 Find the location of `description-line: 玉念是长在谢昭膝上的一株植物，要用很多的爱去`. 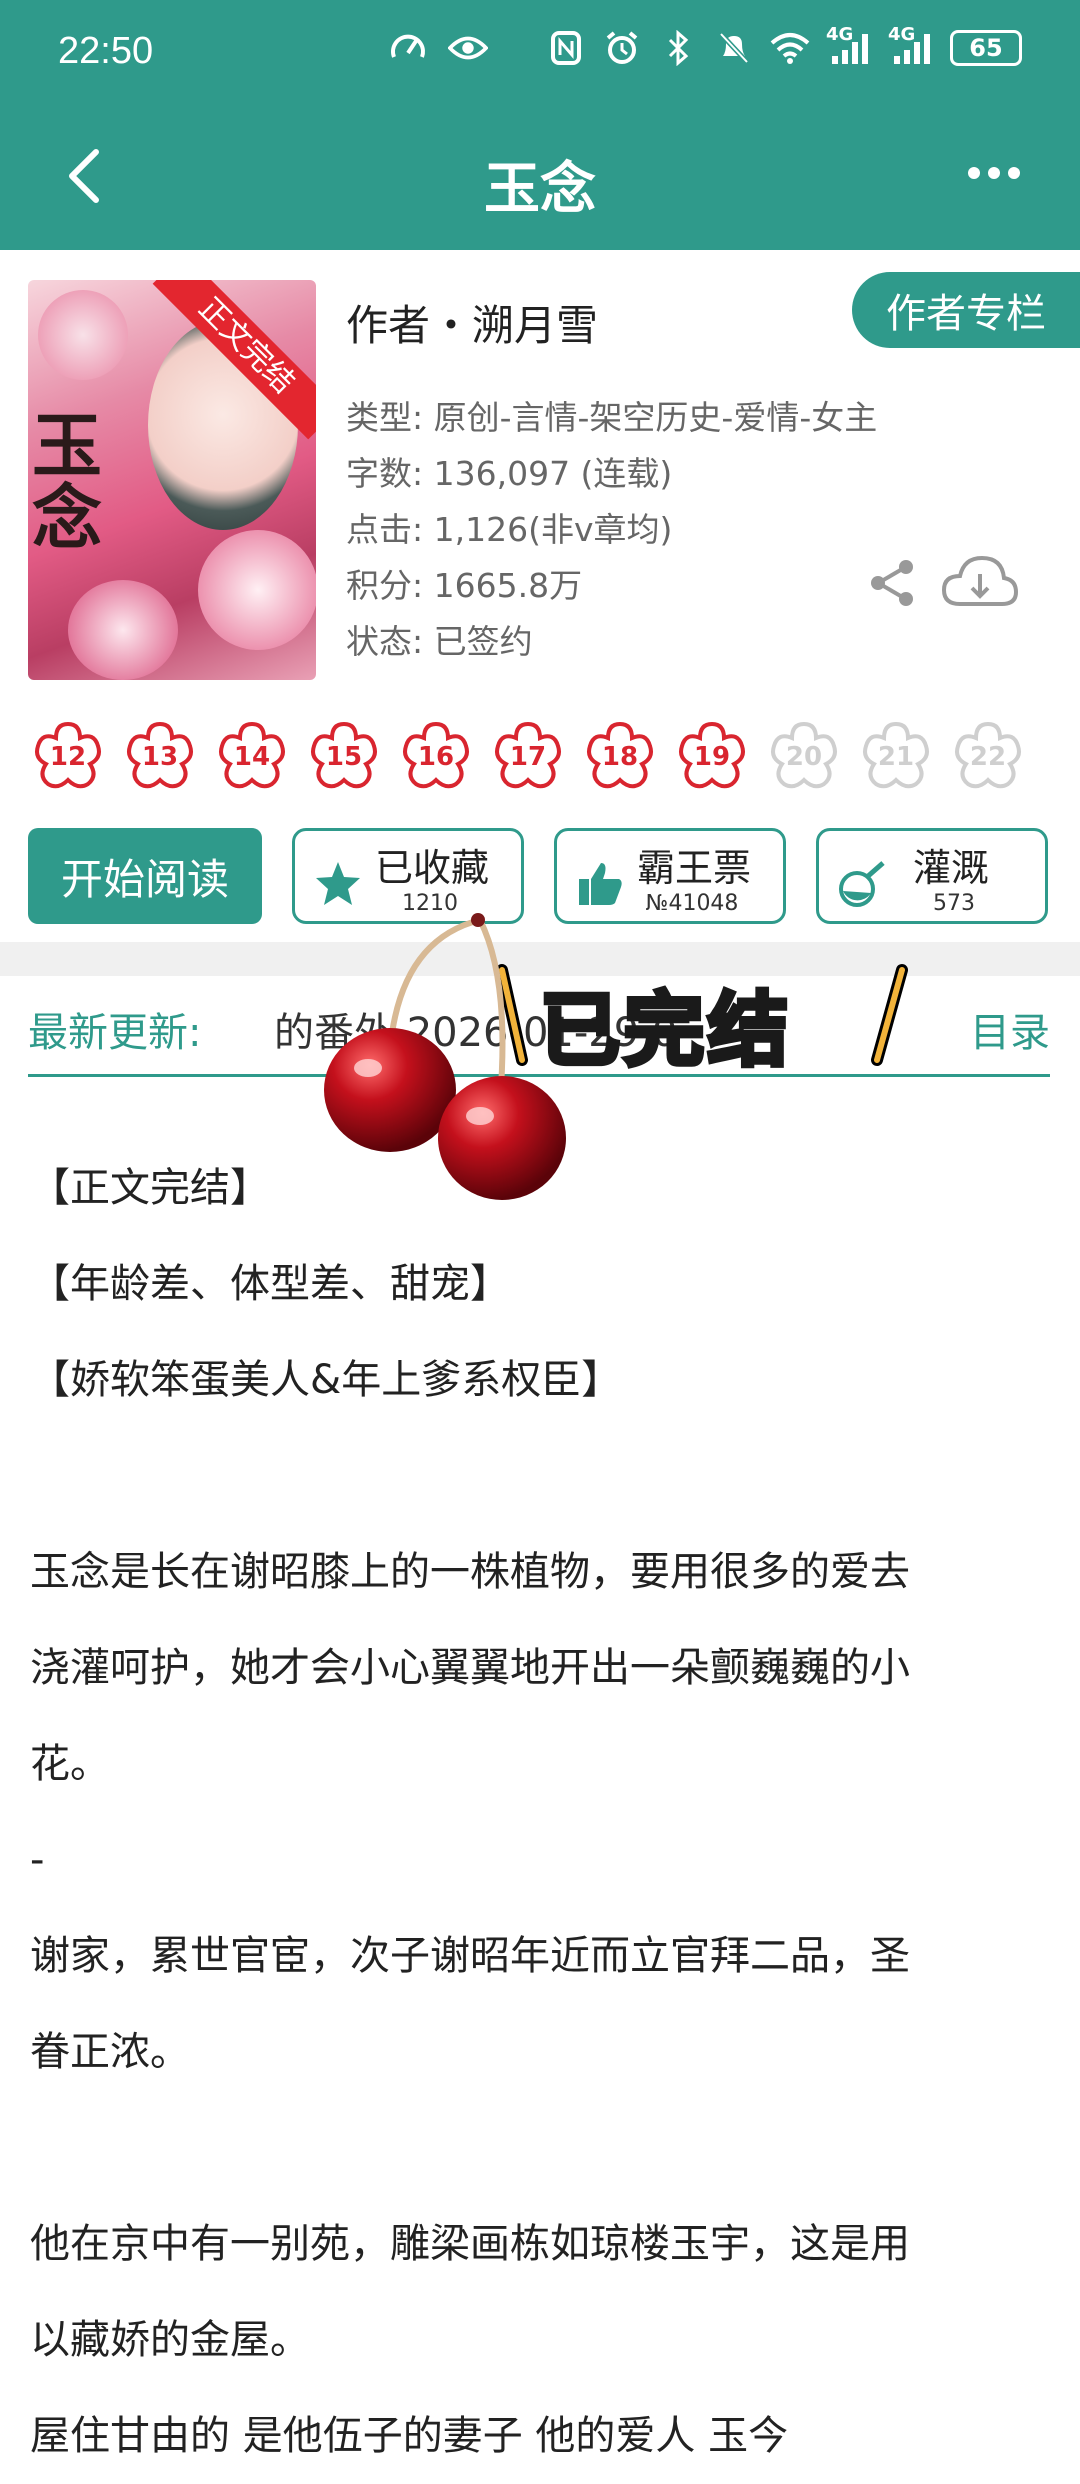

description-line: 玉念是长在谢昭膝上的一株植物，要用很多的爱去 is located at coordinates (470, 1572).